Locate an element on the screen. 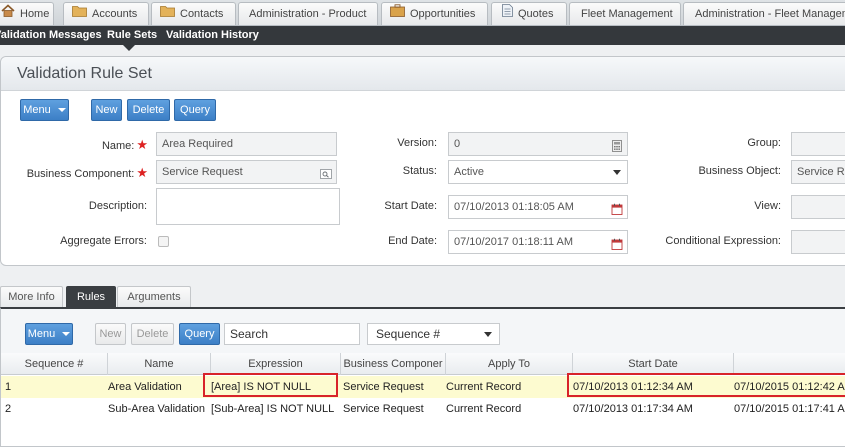 The image size is (845, 447). group-field is located at coordinates (818, 144).